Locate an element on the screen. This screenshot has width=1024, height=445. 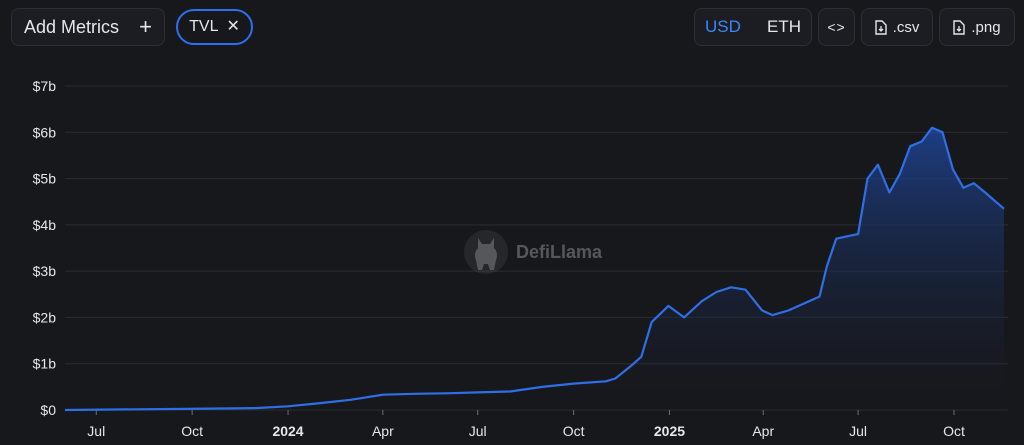
defillama-watermark: DefiLlama is located at coordinates (533, 252).